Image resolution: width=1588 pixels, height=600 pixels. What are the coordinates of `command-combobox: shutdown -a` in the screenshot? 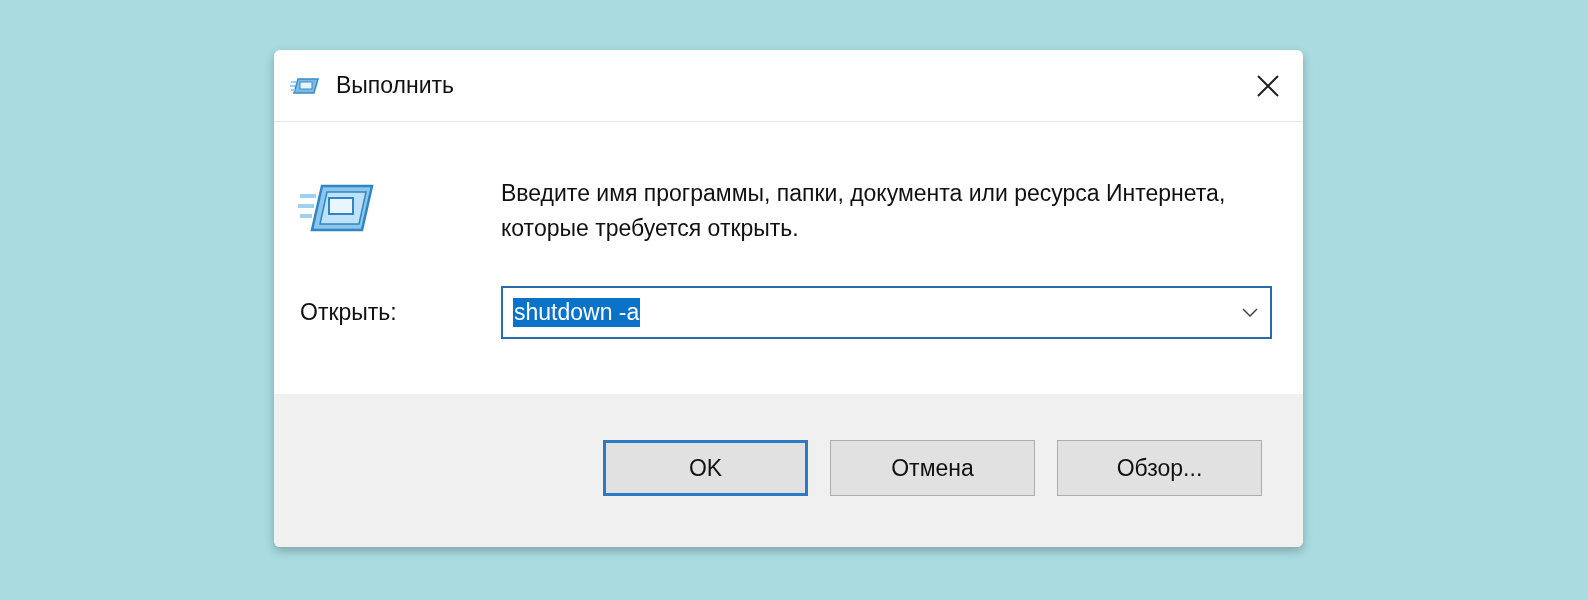 It's located at (886, 312).